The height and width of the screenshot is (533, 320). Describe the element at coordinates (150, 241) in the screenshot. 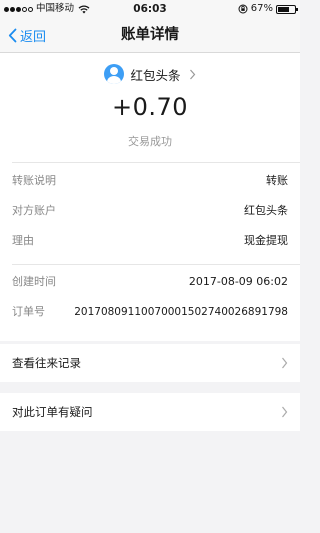

I see `detail-row-reason: 理由 现金提现` at that location.